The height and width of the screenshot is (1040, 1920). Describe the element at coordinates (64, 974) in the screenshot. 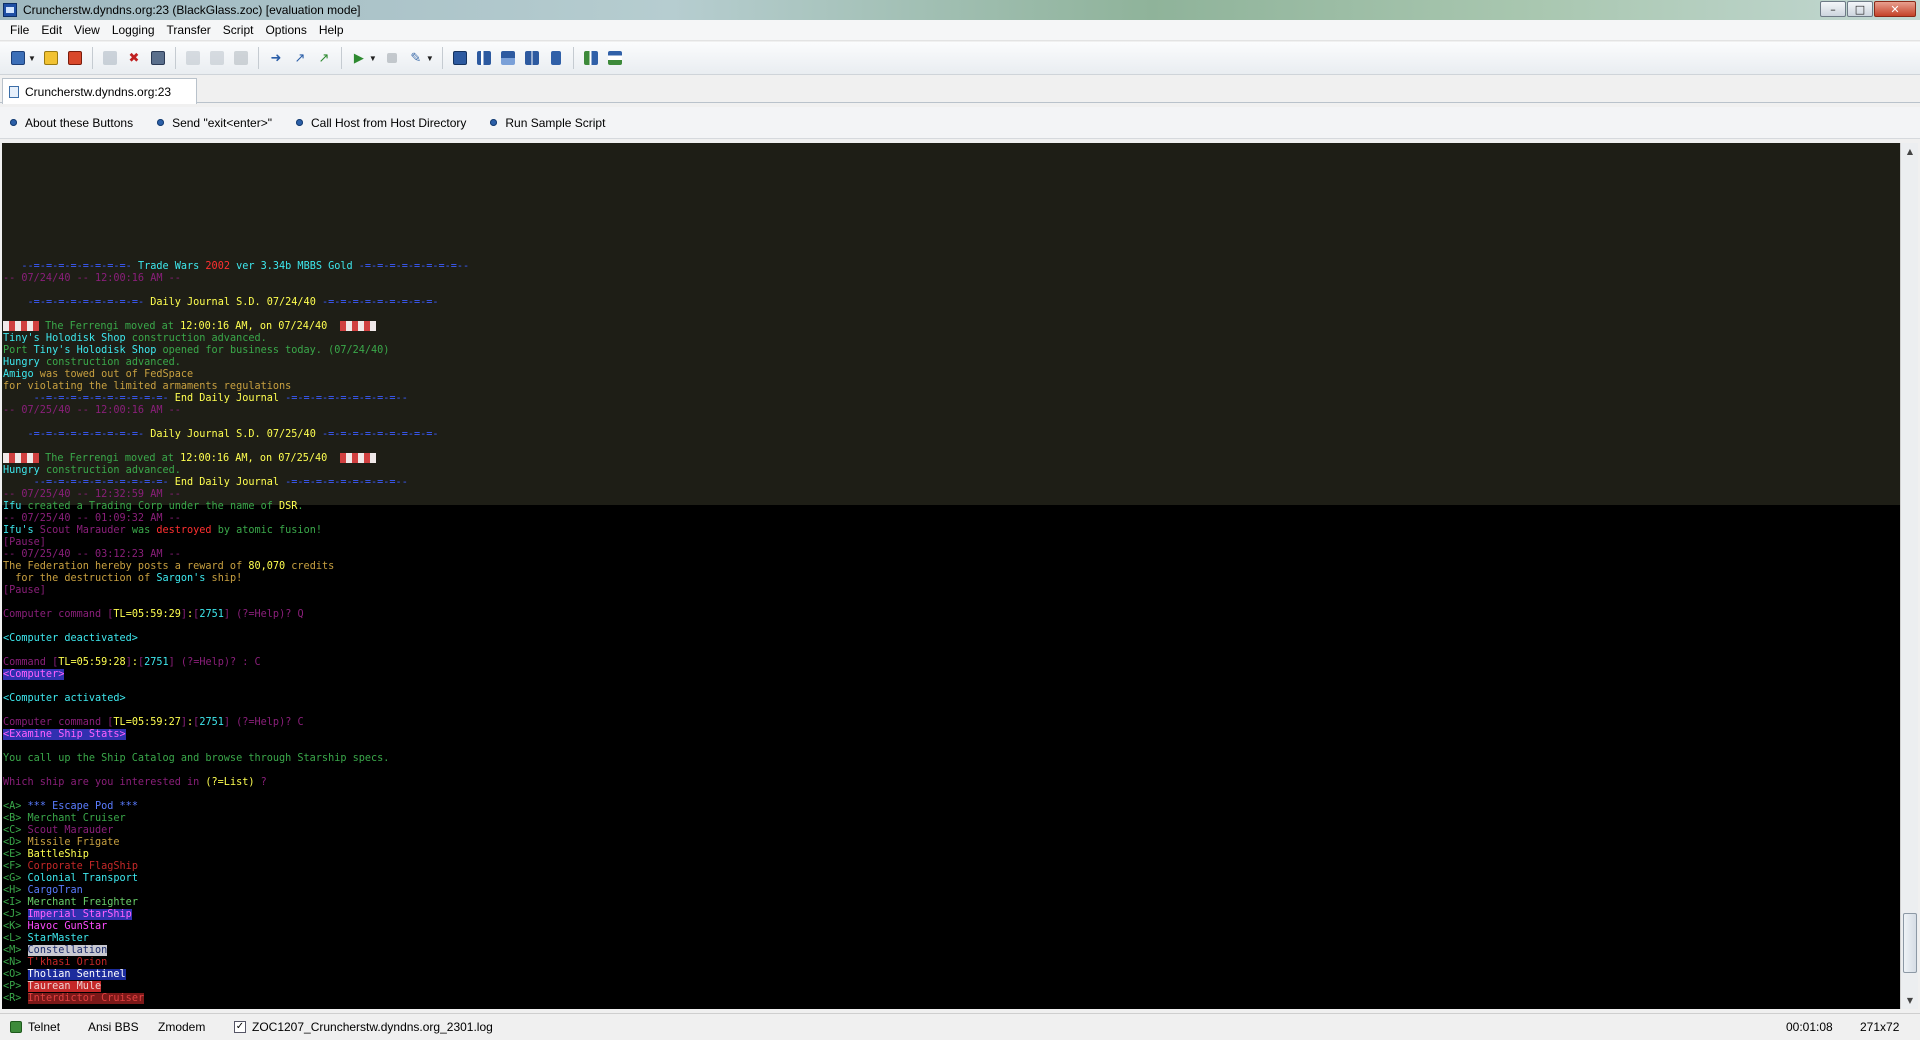

I see `ship-option: <O> Tholian Sentinel` at that location.